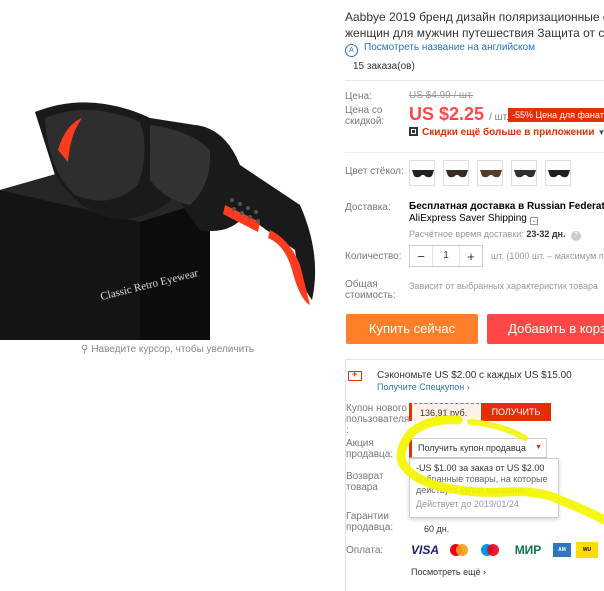 This screenshot has height=591, width=604. I want to click on payment-methods: VISA МИР AM WU, so click(503, 550).